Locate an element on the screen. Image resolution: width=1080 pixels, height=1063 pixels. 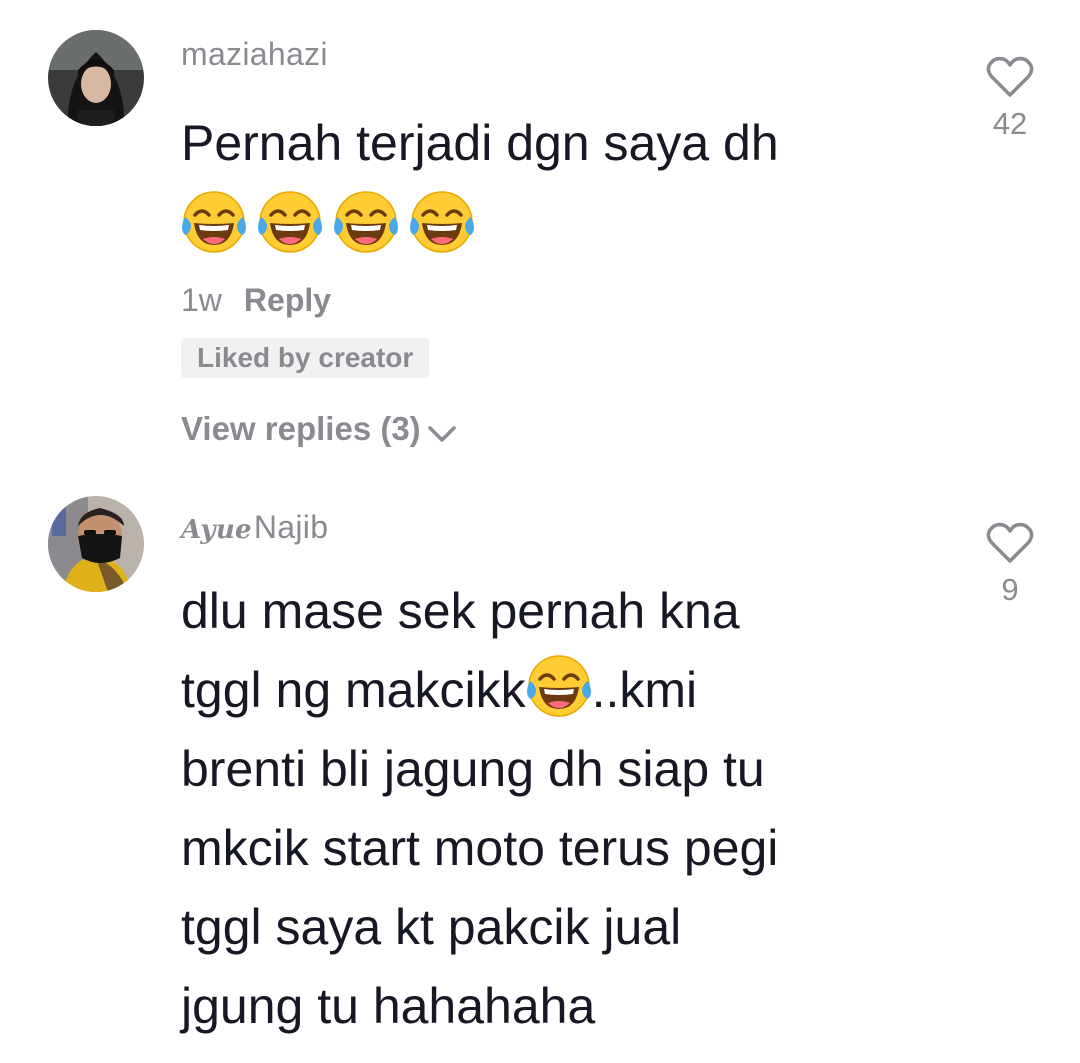
view-replies-button: View replies (3) is located at coordinates (319, 429).